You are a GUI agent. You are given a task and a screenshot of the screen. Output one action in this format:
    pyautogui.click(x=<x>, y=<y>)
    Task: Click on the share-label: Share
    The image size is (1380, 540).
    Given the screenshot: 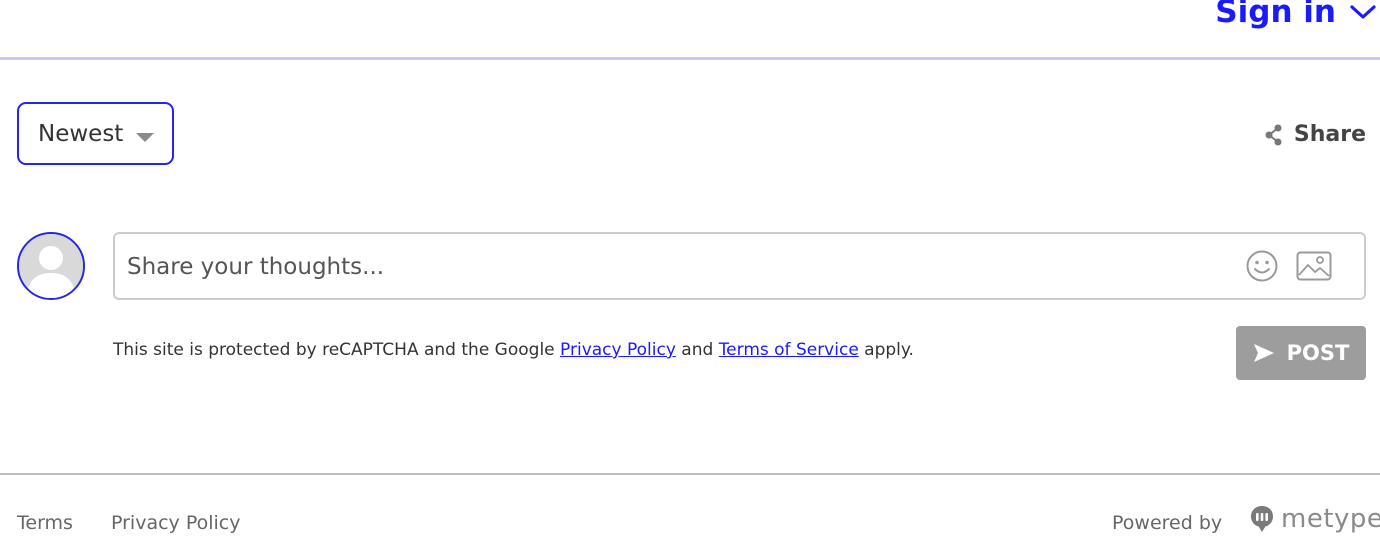 What is the action you would take?
    pyautogui.click(x=1329, y=134)
    